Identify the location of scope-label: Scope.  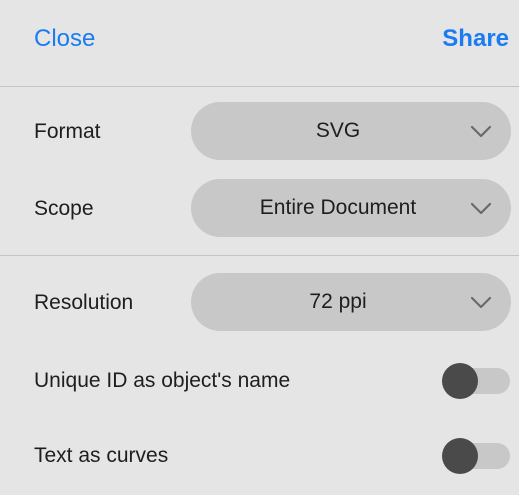
(64, 208).